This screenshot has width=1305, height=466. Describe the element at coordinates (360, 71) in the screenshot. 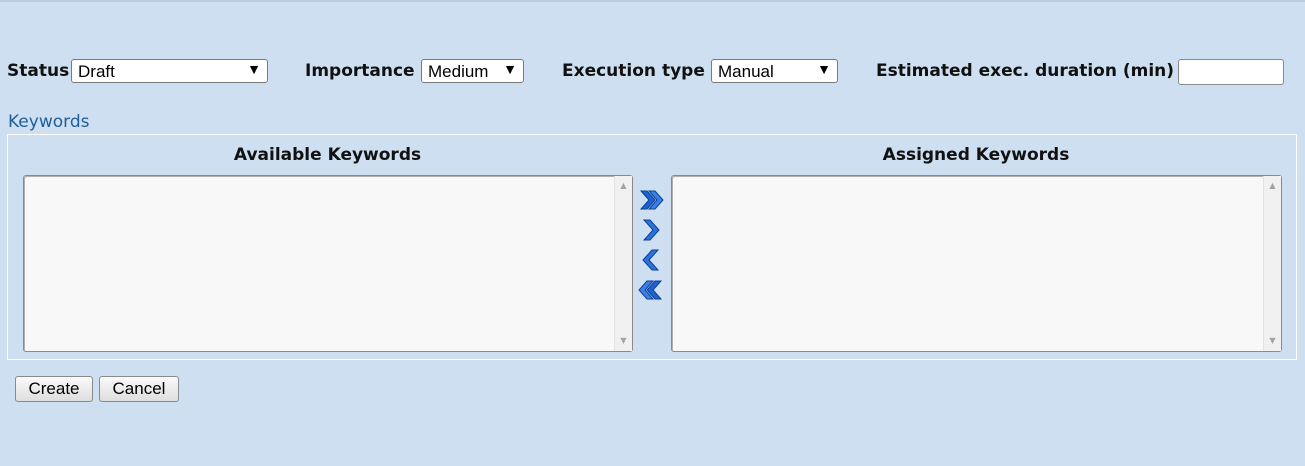

I see `importance-label: Importance` at that location.